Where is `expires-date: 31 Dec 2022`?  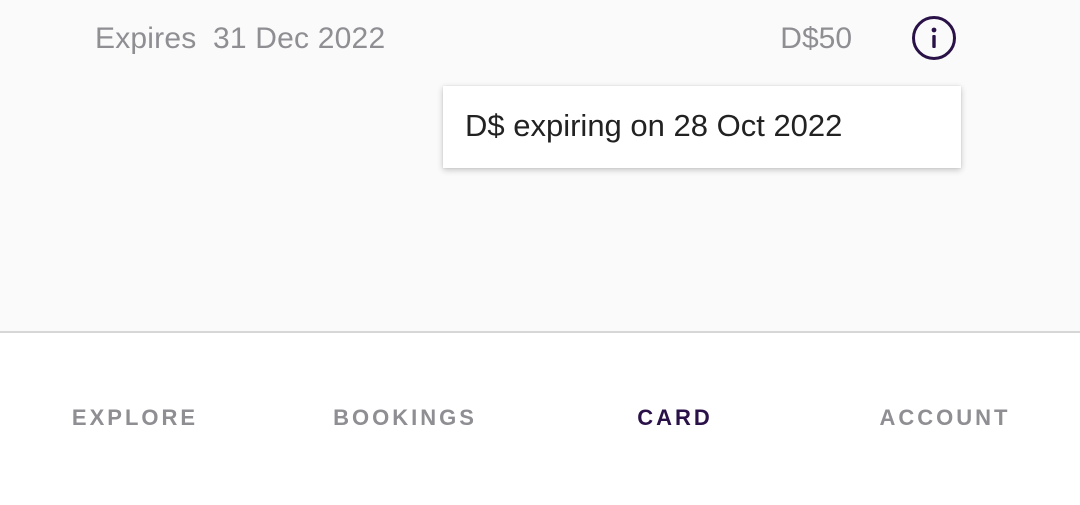
expires-date: 31 Dec 2022 is located at coordinates (299, 38).